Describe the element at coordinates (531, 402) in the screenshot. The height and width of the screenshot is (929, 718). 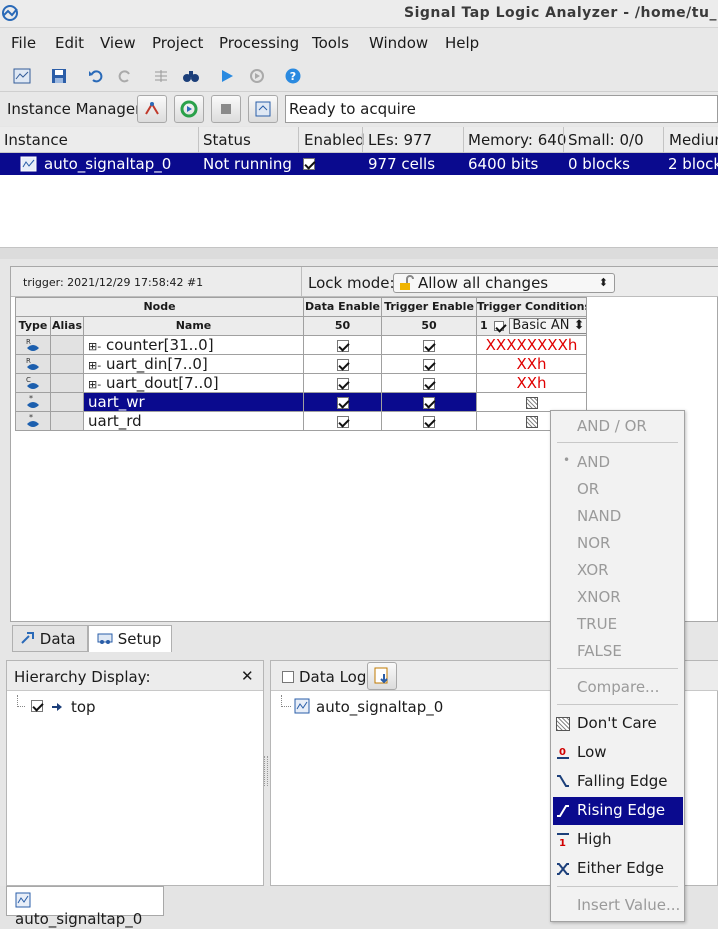
I see `trigger-condition-dont-care` at that location.